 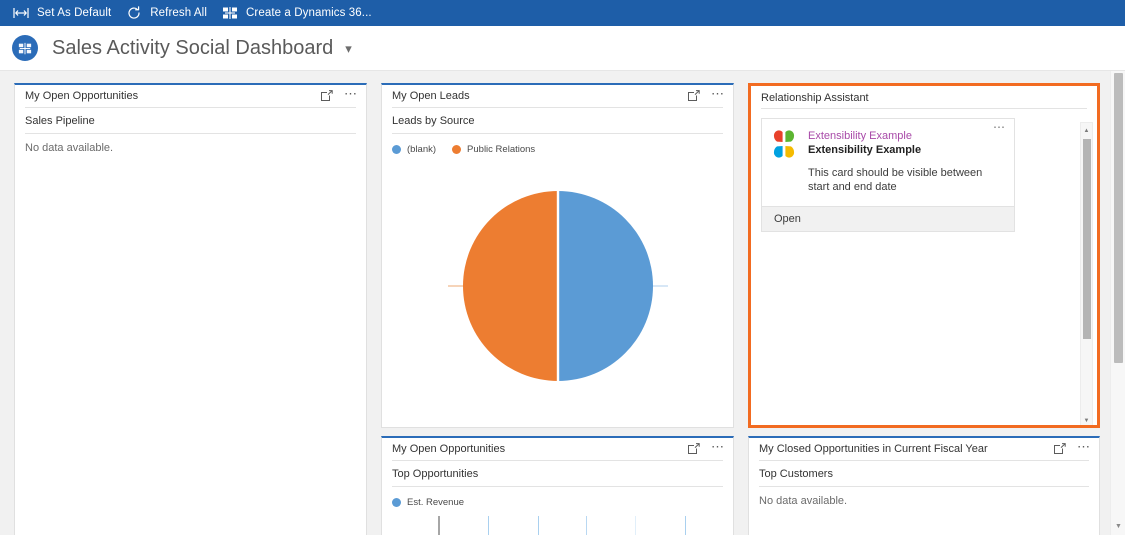 I want to click on set-as-default-label: Set As Default, so click(x=74, y=13).